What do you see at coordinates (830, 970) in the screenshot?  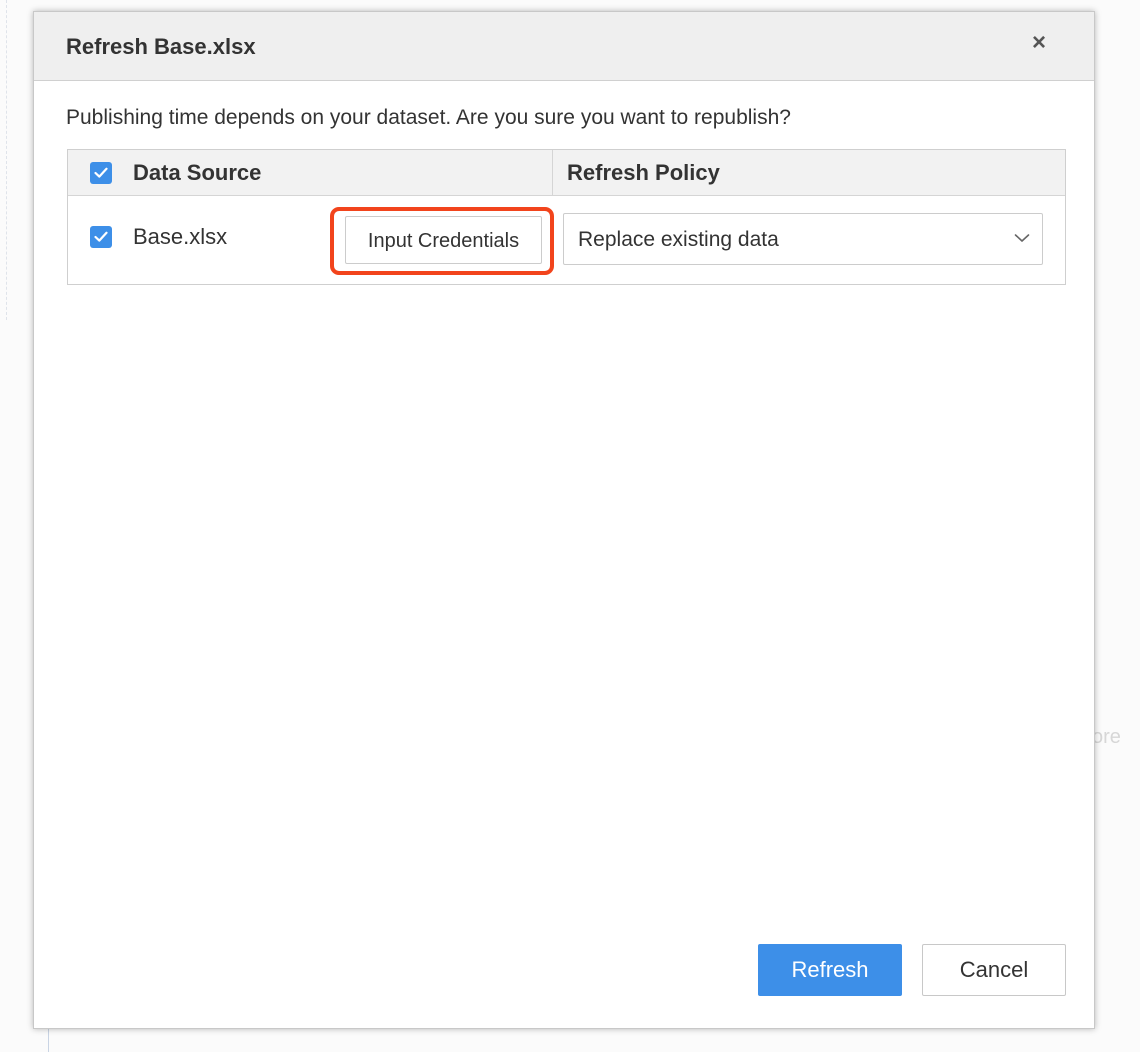 I see `refresh-button: Refresh` at bounding box center [830, 970].